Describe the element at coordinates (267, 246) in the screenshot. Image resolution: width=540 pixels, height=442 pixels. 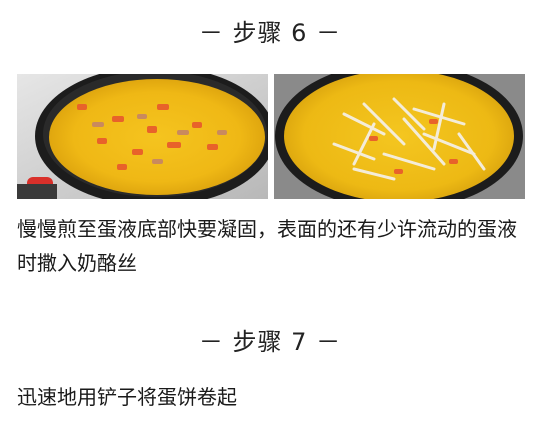
I see `step-6-description: 慢慢煎至蛋液底部快要凝固，表面的还有少许流动的蛋液时撒入奶酪丝` at that location.